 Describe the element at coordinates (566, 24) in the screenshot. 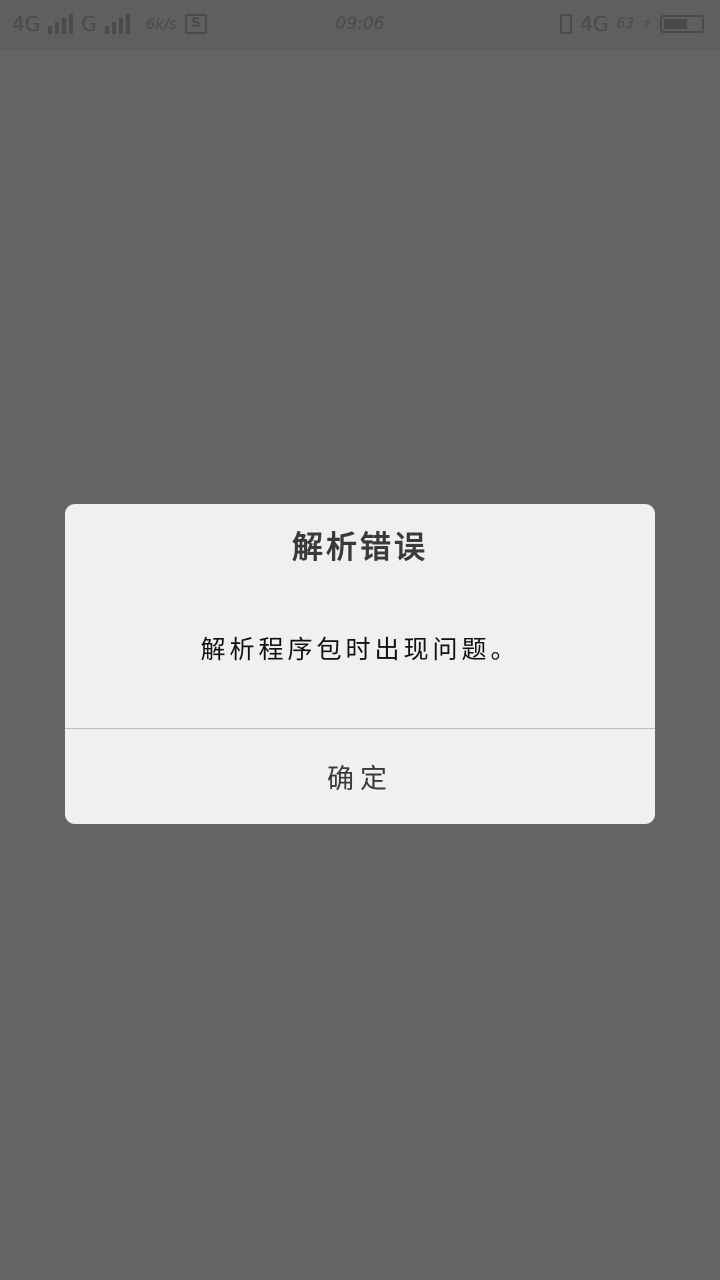

I see `vibrate-icon` at that location.